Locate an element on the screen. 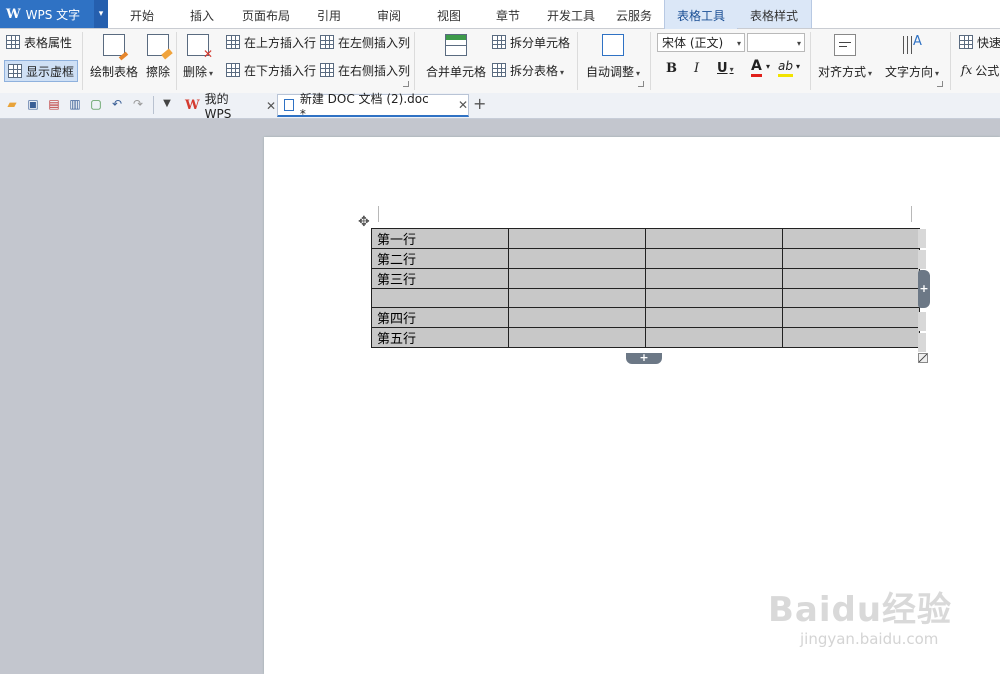  delete-table-icon is located at coordinates (200, 47).